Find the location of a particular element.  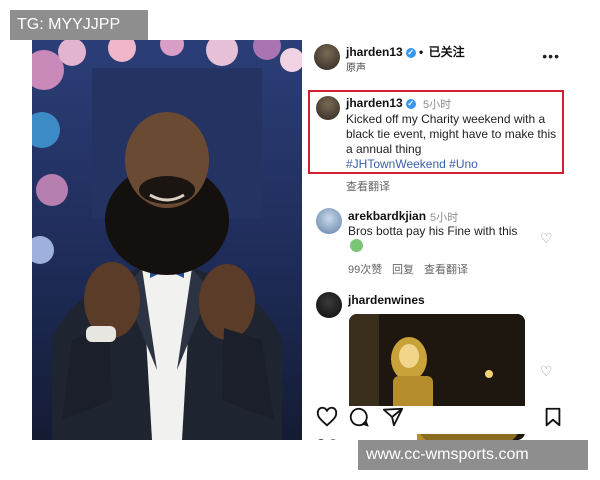

comment-likes: 99次赞 is located at coordinates (365, 269).